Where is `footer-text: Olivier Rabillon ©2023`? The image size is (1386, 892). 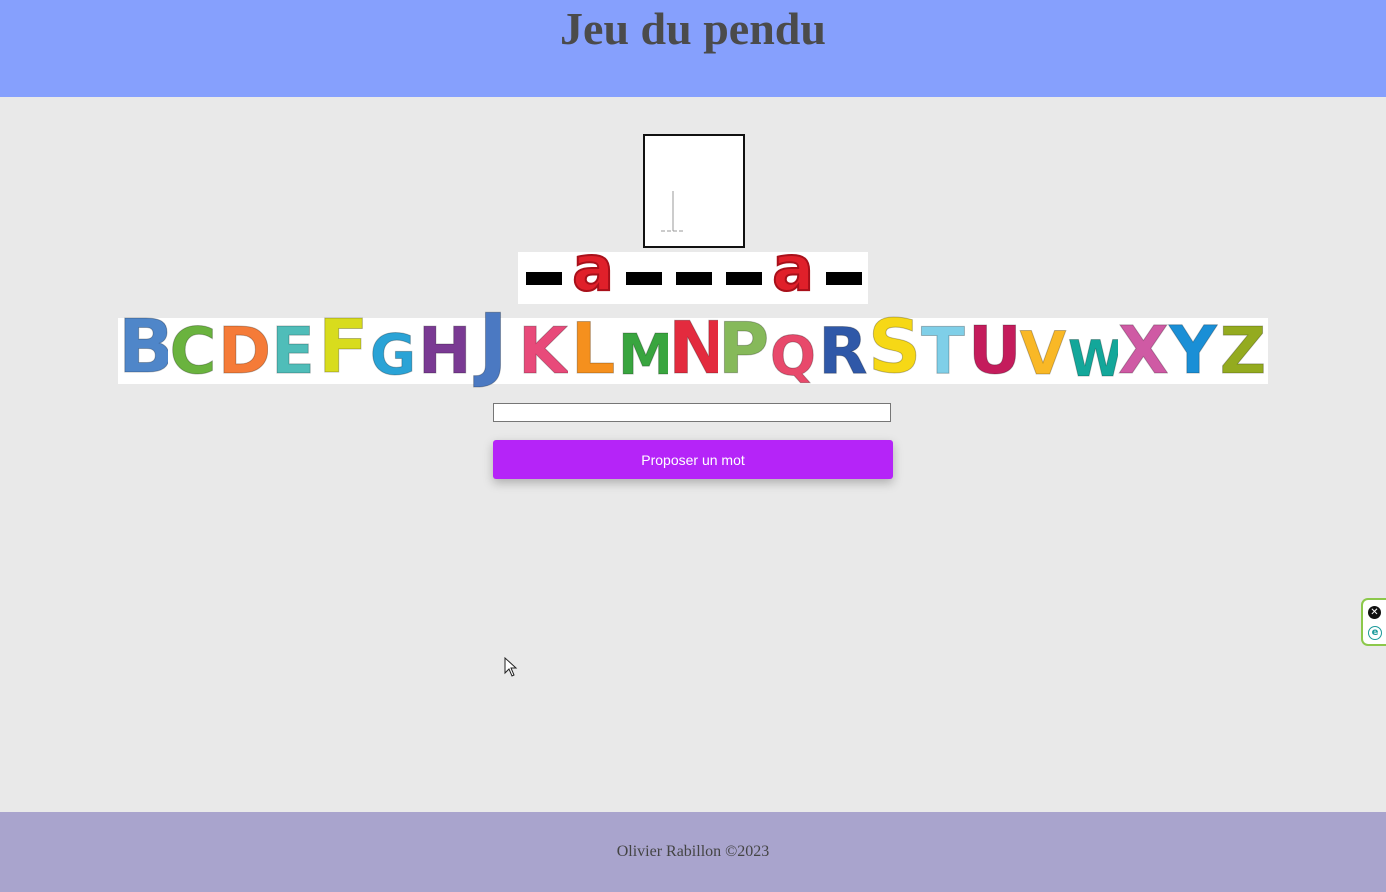
footer-text: Olivier Rabillon ©2023 is located at coordinates (693, 851).